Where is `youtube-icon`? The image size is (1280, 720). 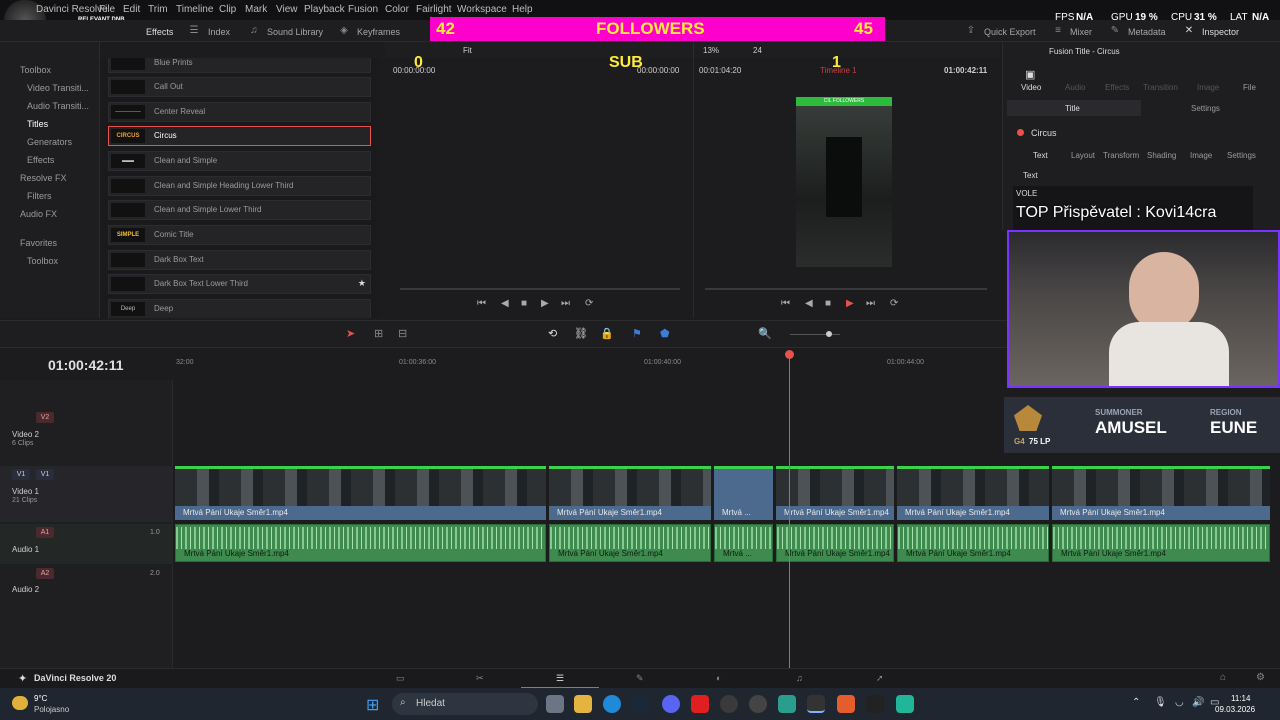 youtube-icon is located at coordinates (700, 704).